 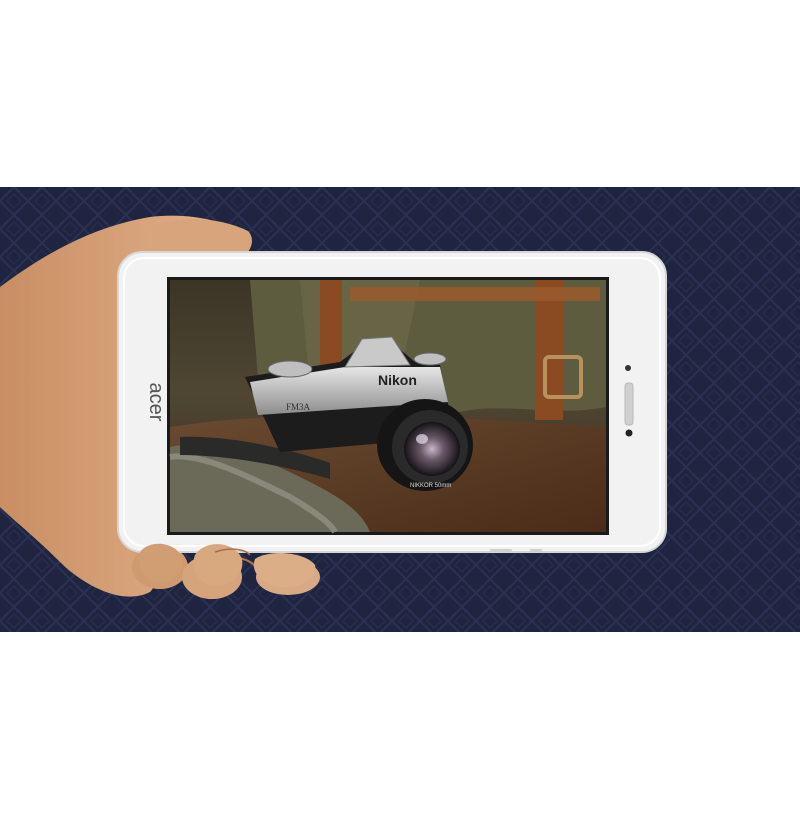 What do you see at coordinates (397, 380) in the screenshot?
I see `camera-brand-text: Nikon` at bounding box center [397, 380].